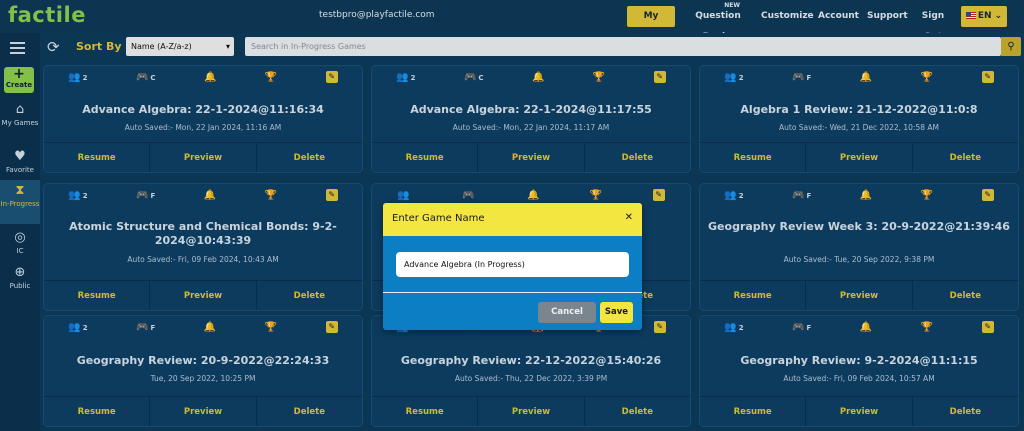 This screenshot has width=1024, height=431. I want to click on cancel-button: Cancel, so click(567, 312).